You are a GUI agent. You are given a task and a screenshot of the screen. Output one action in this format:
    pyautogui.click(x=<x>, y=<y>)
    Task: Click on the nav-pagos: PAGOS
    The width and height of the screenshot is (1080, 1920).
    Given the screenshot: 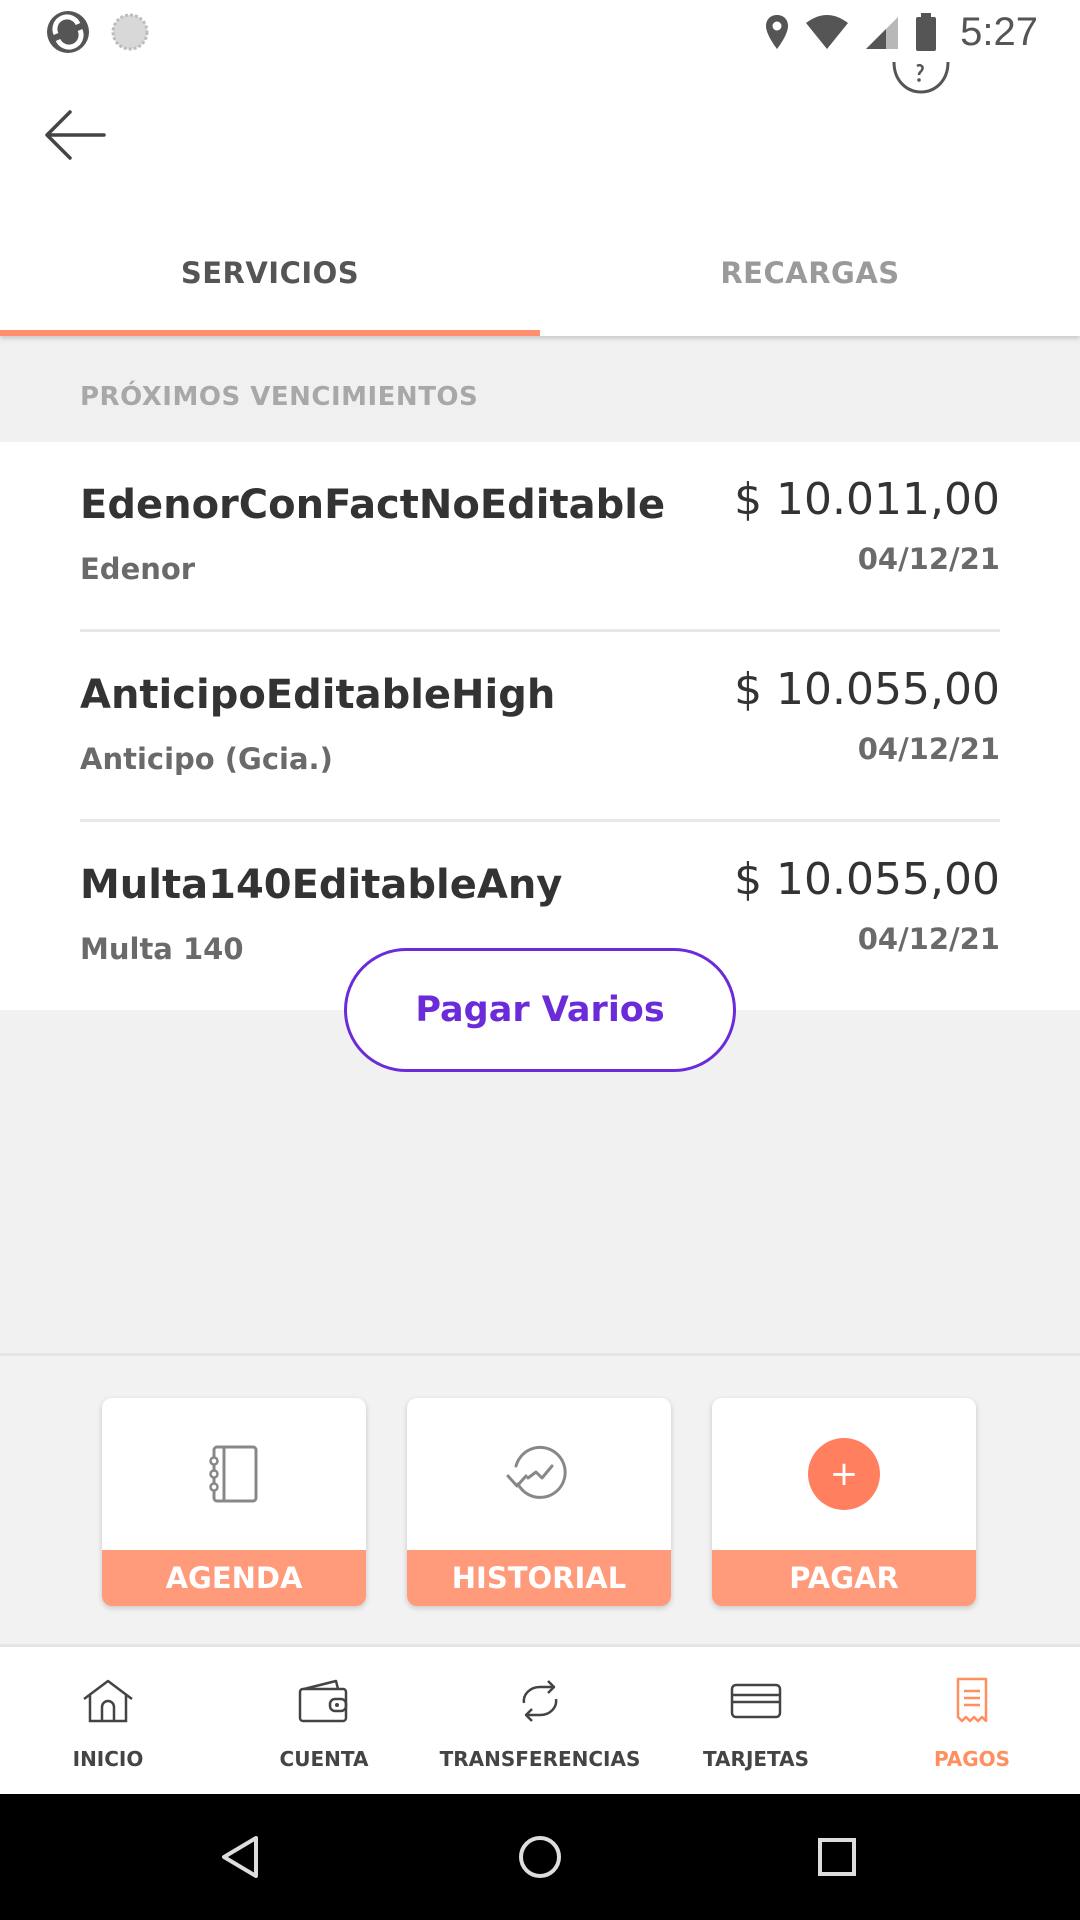 What is the action you would take?
    pyautogui.click(x=972, y=1720)
    